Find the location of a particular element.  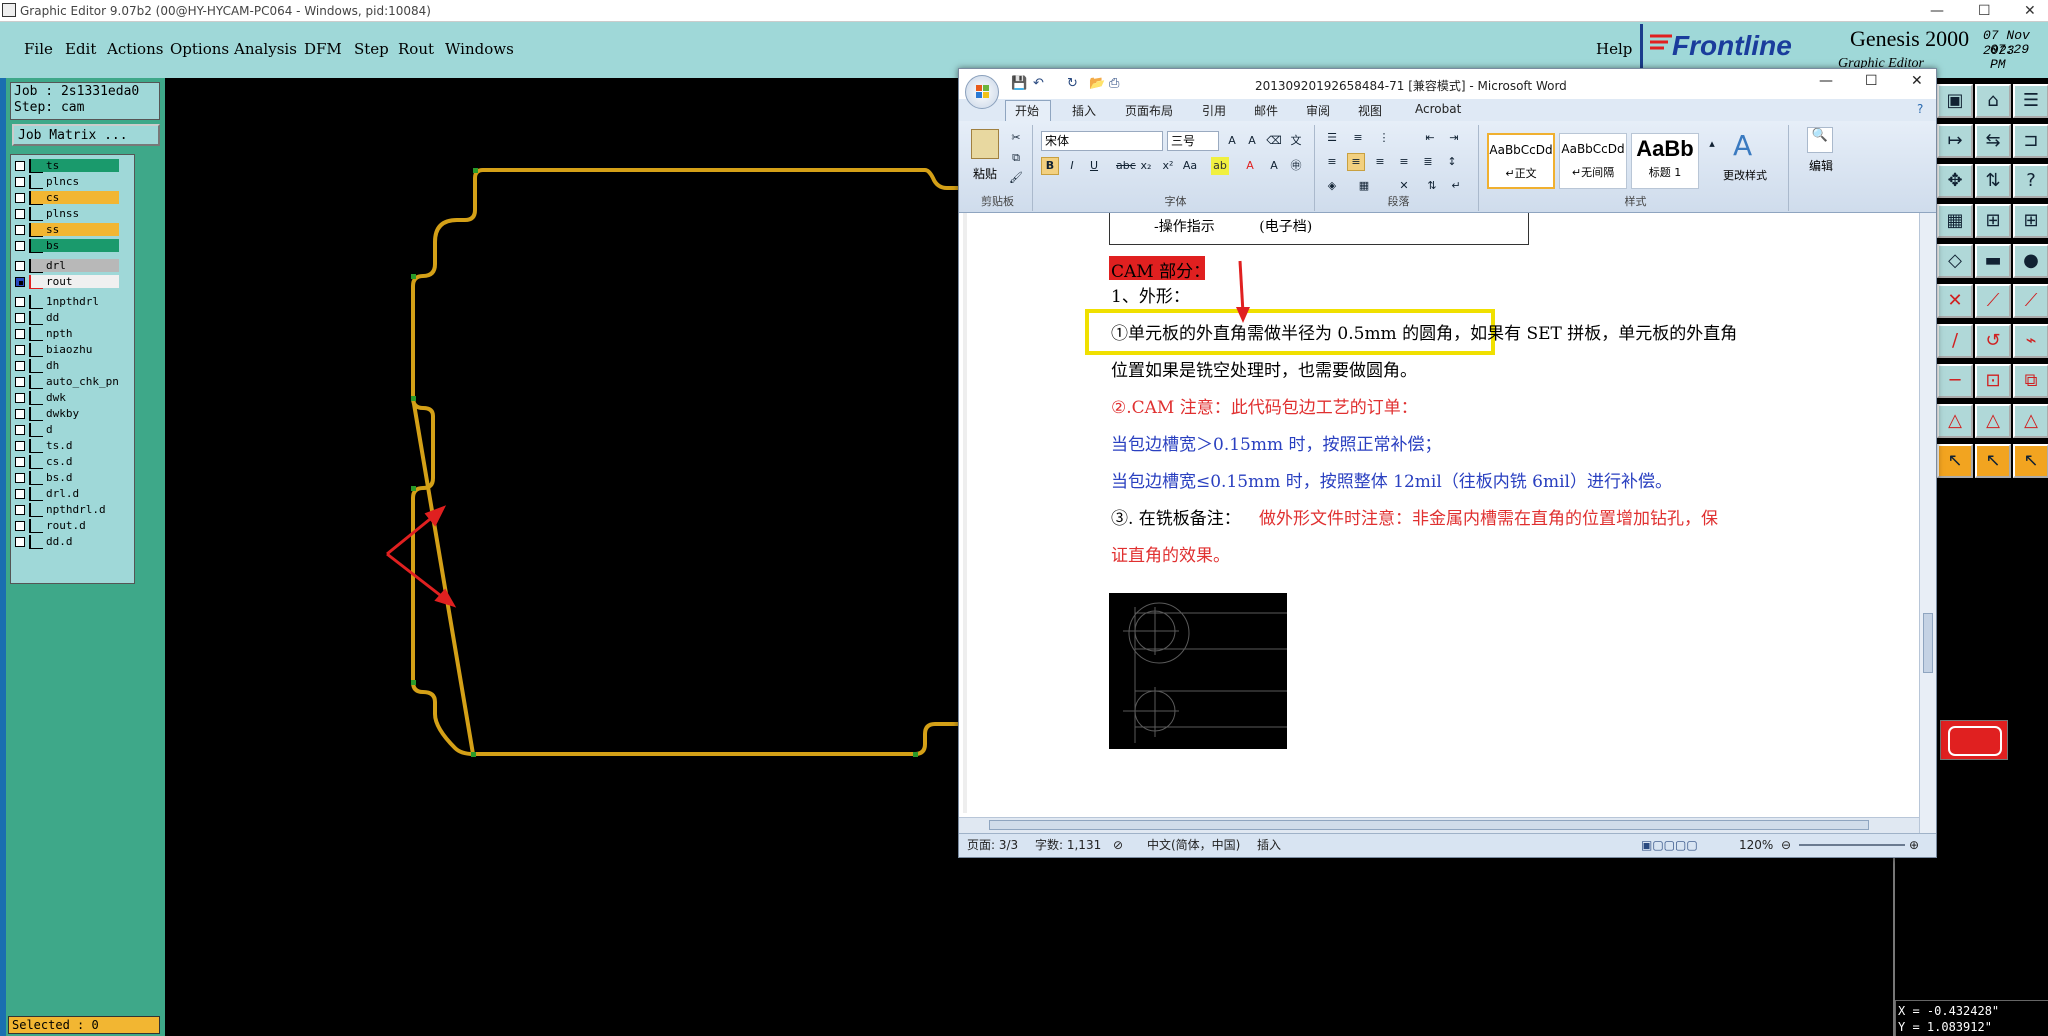

layer-name: drl.d is located at coordinates (75, 493).